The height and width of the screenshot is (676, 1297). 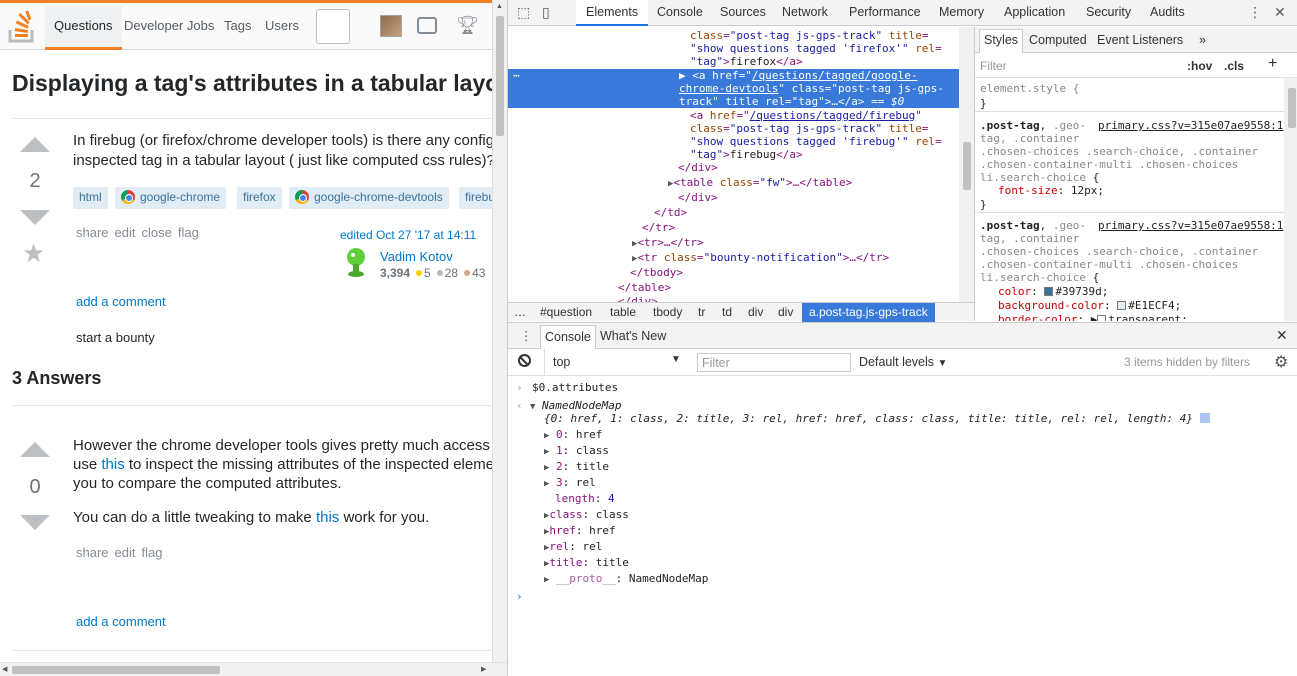 I want to click on class-toggle: .cls, so click(x=1234, y=66).